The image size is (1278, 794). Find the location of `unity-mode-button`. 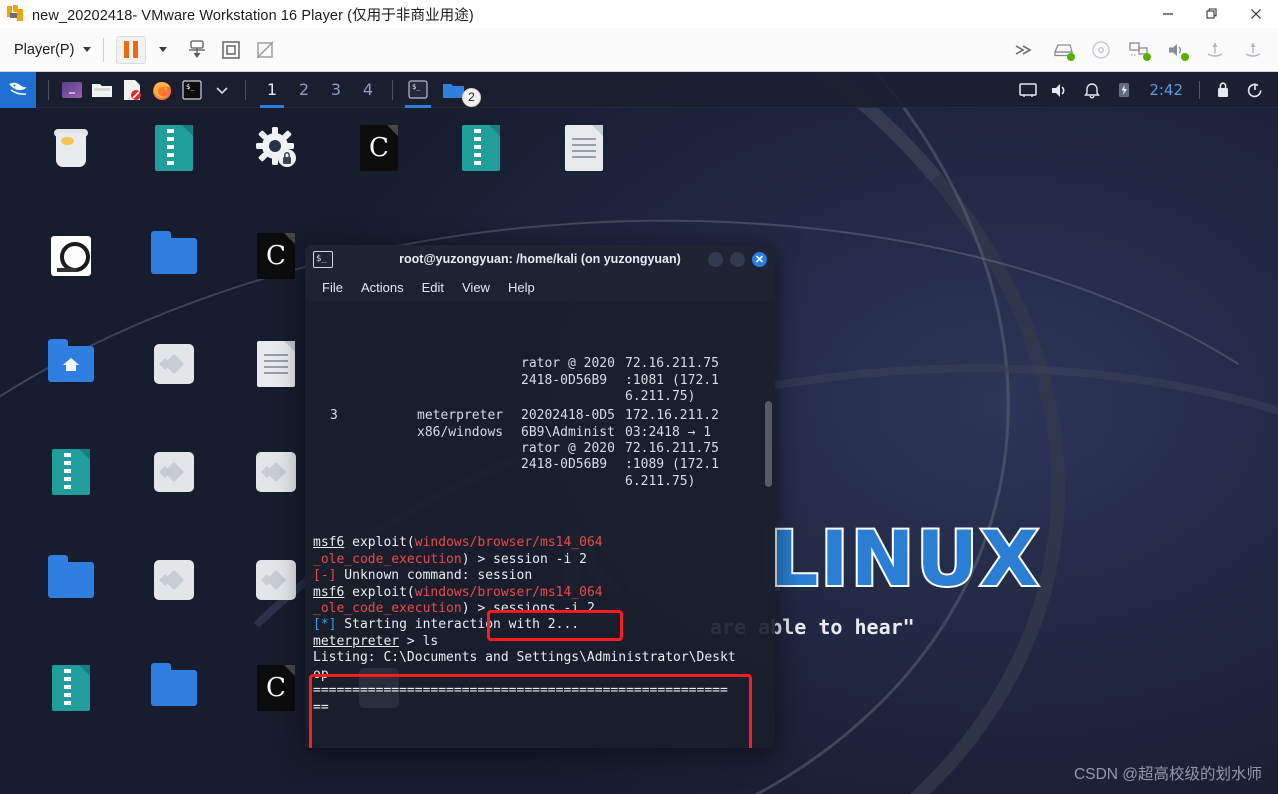

unity-mode-button is located at coordinates (265, 50).